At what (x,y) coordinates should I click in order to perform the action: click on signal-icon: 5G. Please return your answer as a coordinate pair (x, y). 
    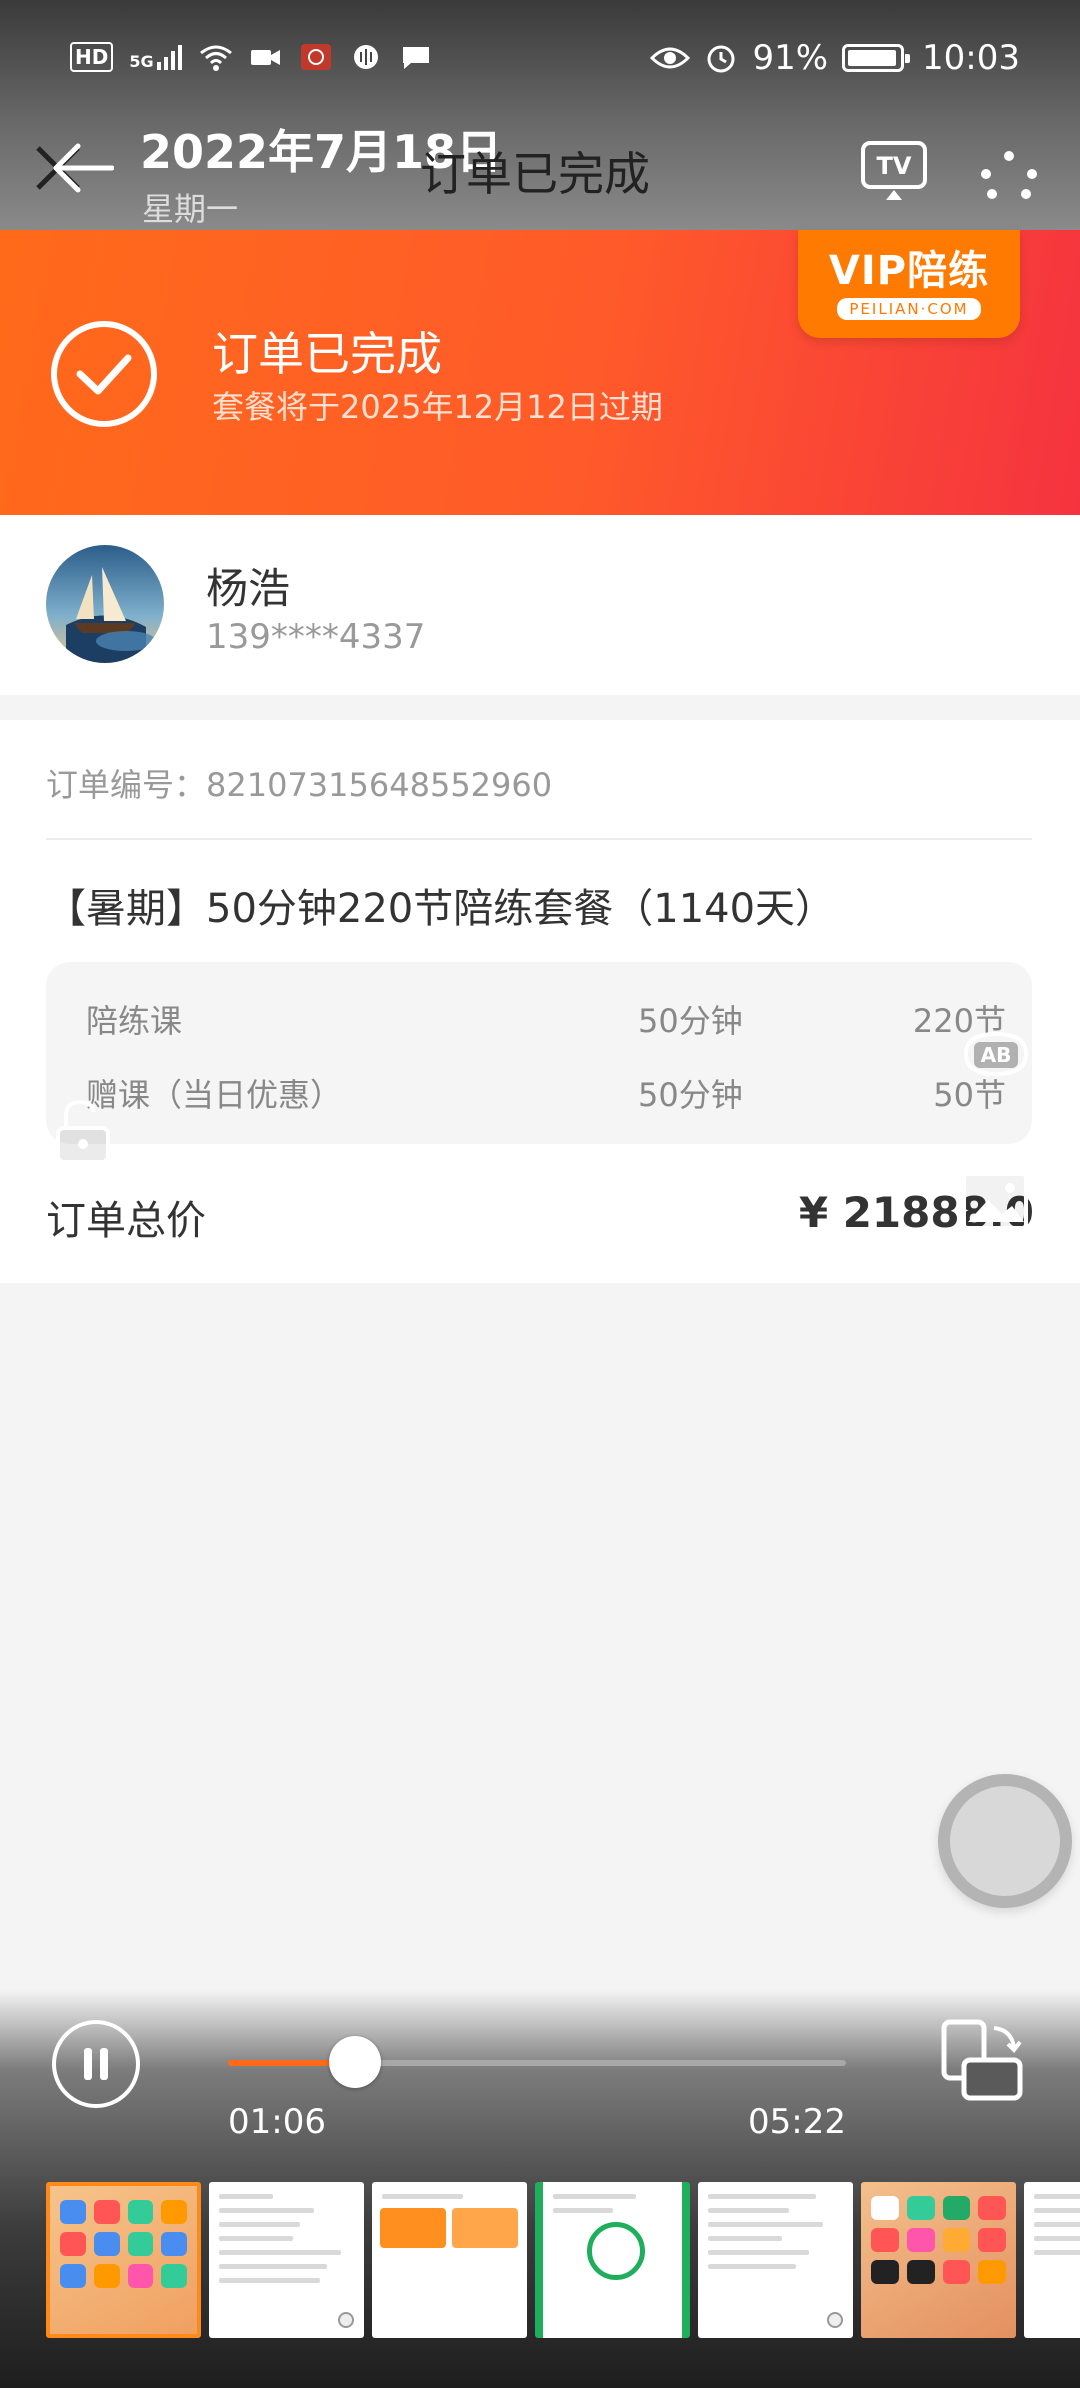
    Looking at the image, I should click on (155, 57).